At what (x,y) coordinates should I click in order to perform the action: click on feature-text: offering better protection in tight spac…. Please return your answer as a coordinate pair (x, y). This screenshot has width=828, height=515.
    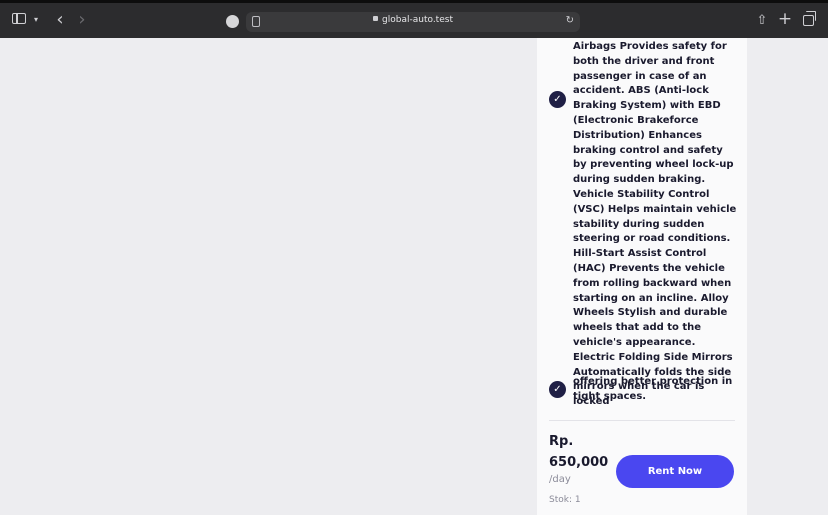
    Looking at the image, I should click on (653, 389).